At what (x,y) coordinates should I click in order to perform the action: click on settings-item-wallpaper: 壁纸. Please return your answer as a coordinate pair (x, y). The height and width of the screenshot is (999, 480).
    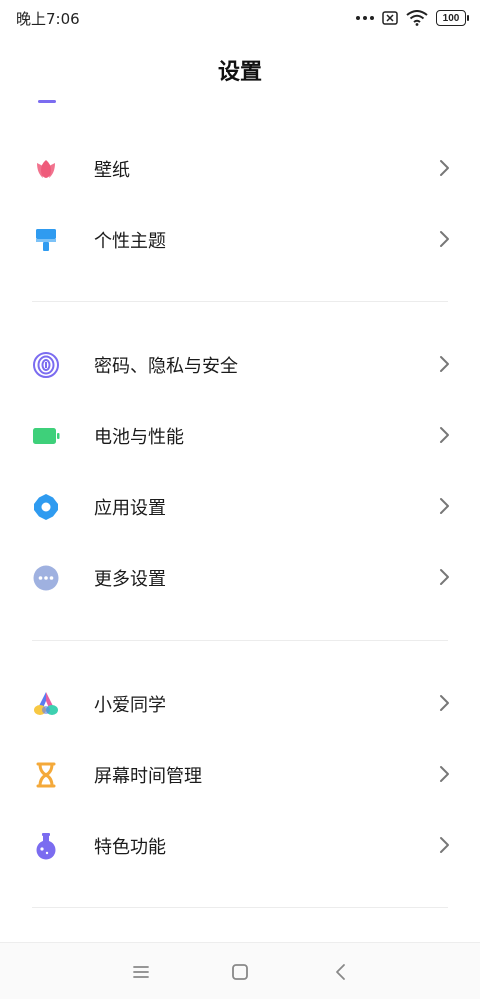
    Looking at the image, I should click on (240, 168).